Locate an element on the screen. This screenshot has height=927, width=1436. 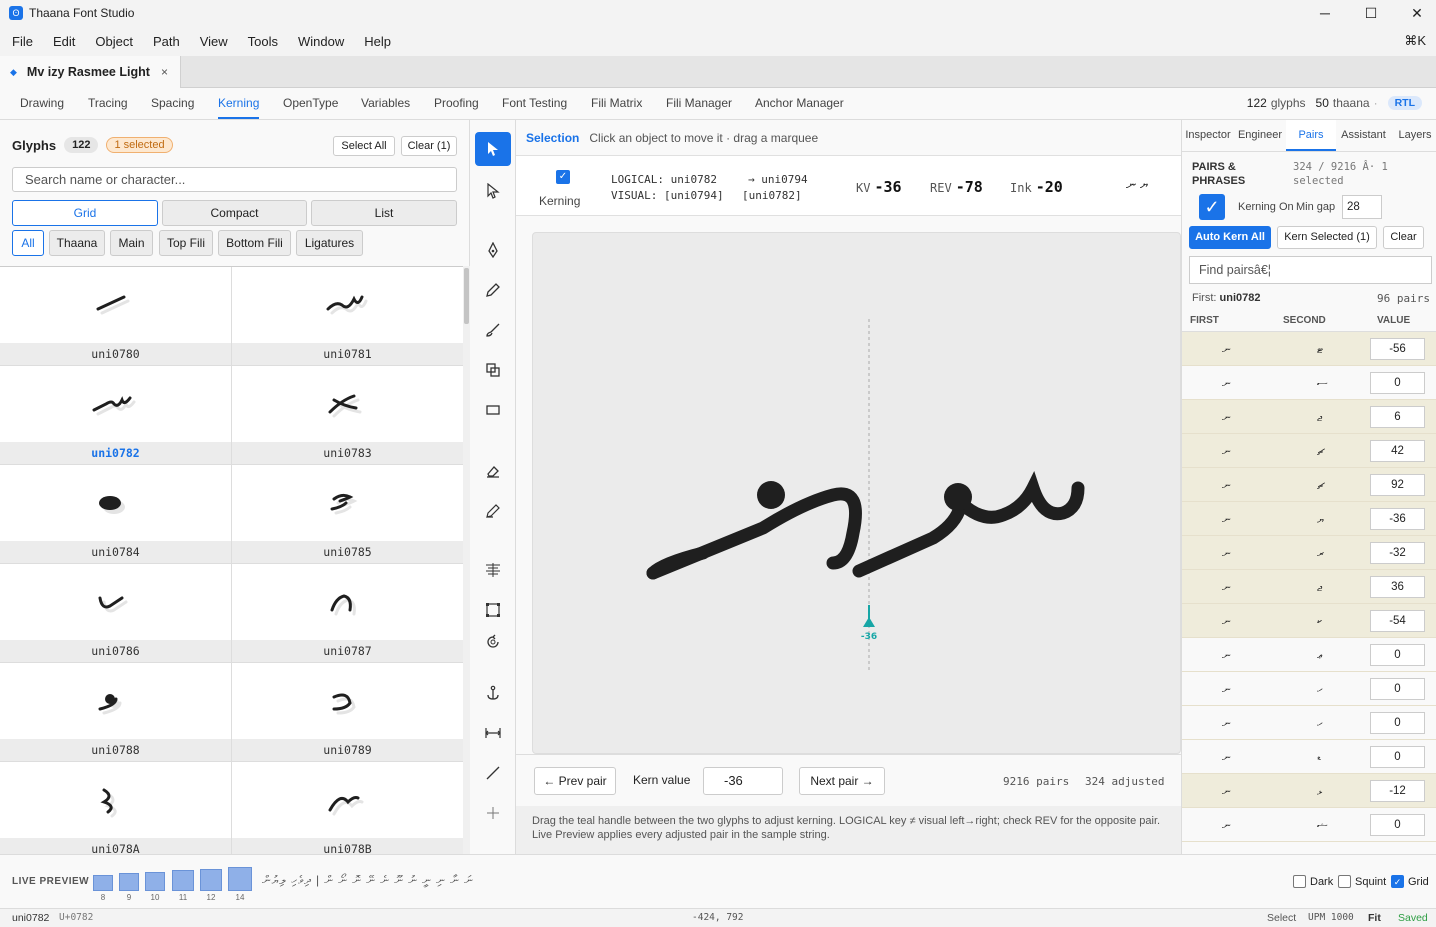
menu-tools: Tools is located at coordinates (263, 41).